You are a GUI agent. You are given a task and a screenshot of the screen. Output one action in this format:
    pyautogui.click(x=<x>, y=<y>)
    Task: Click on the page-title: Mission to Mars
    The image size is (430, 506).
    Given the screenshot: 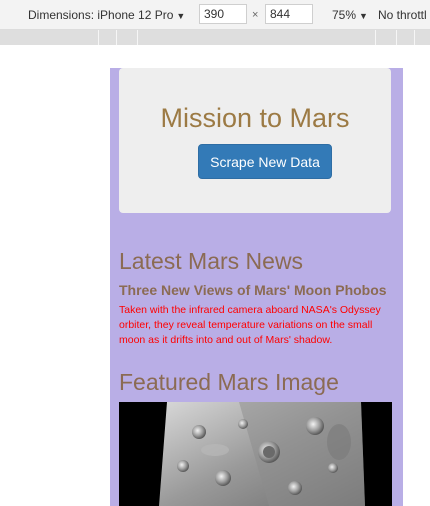 What is the action you would take?
    pyautogui.click(x=255, y=118)
    